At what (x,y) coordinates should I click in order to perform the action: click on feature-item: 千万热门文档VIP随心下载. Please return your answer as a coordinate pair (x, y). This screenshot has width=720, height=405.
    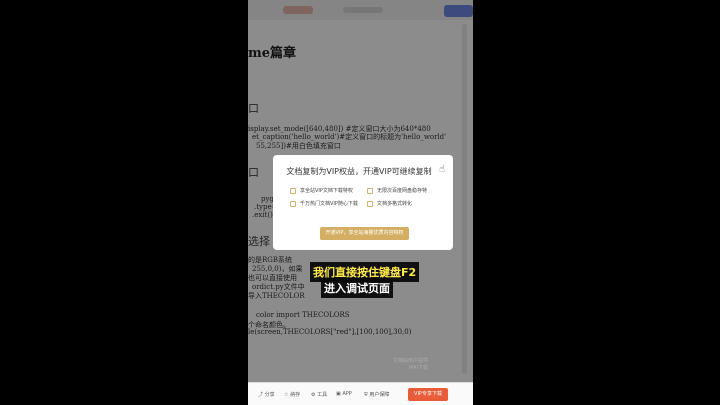
    Looking at the image, I should click on (325, 204).